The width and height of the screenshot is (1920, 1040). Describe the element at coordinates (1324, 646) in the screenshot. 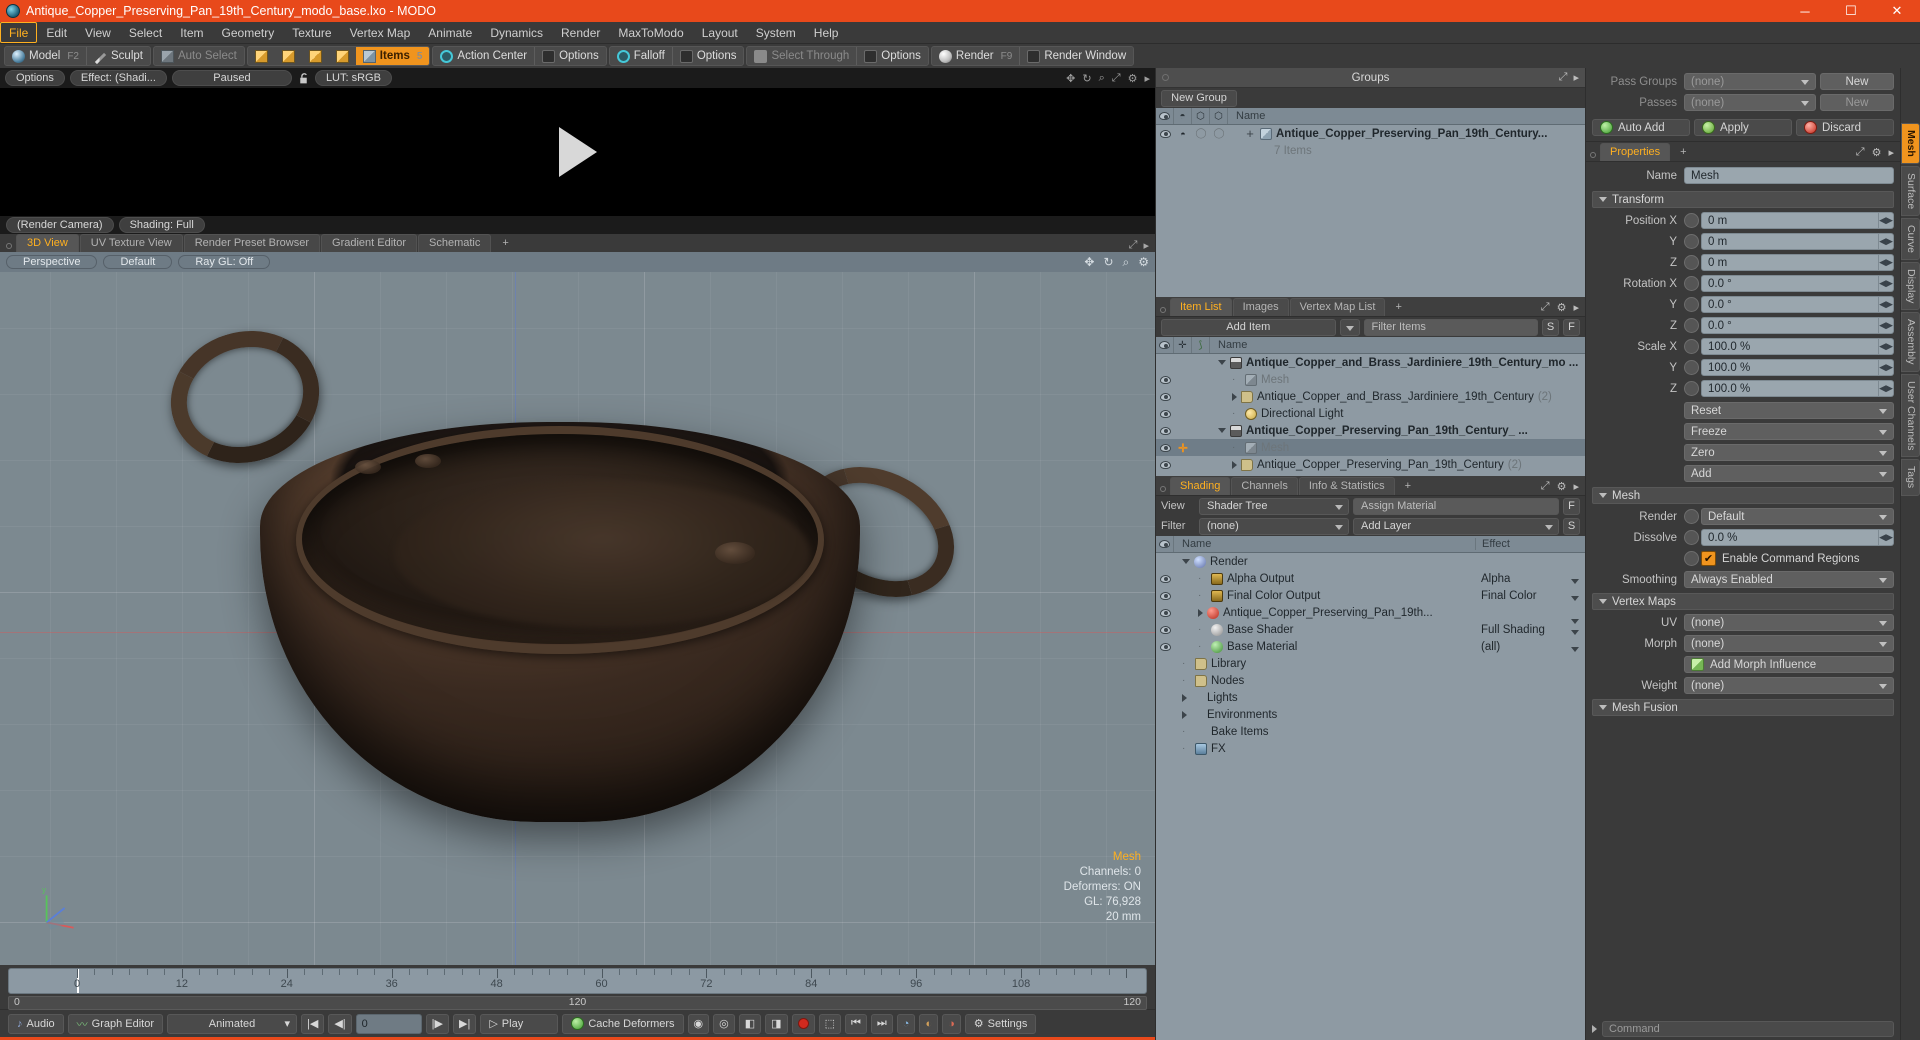

I see `shader-row-name: · Base Material` at that location.